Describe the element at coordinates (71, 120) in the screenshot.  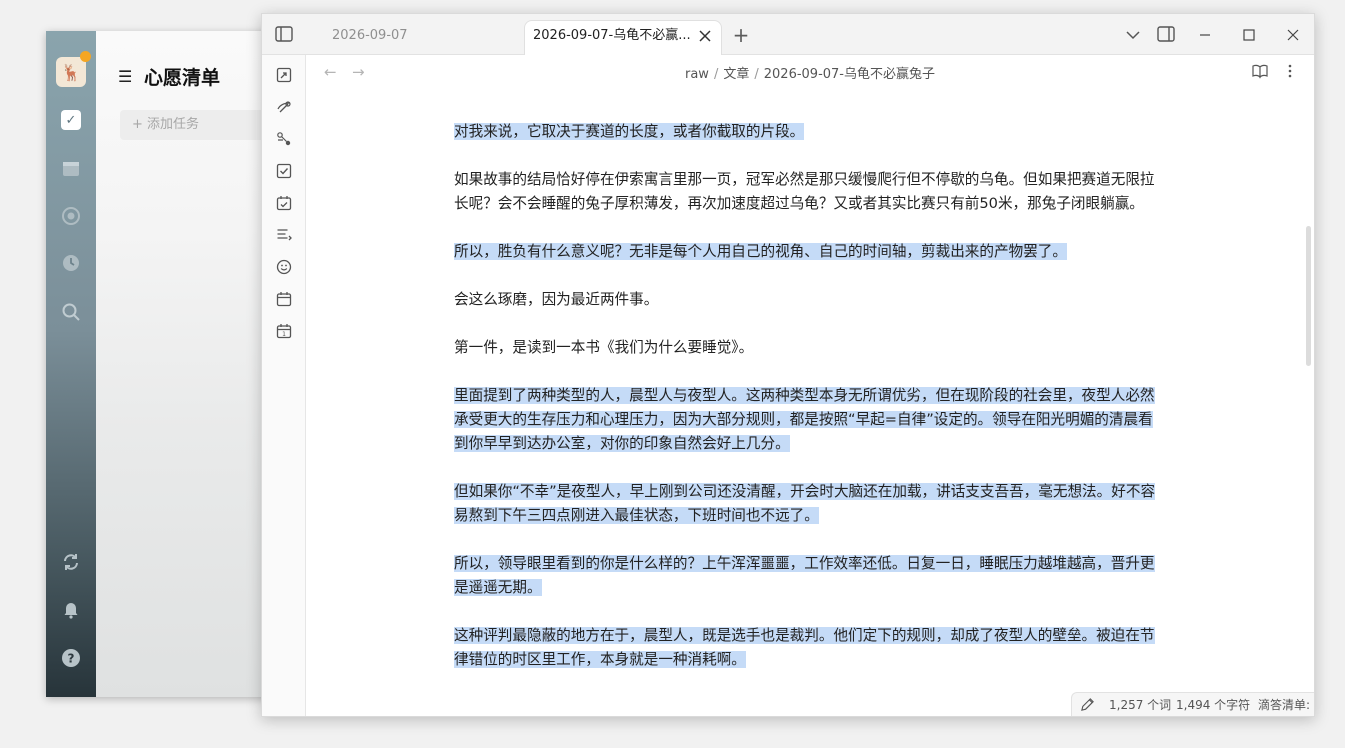
I see `task-check-icon: ✓` at that location.